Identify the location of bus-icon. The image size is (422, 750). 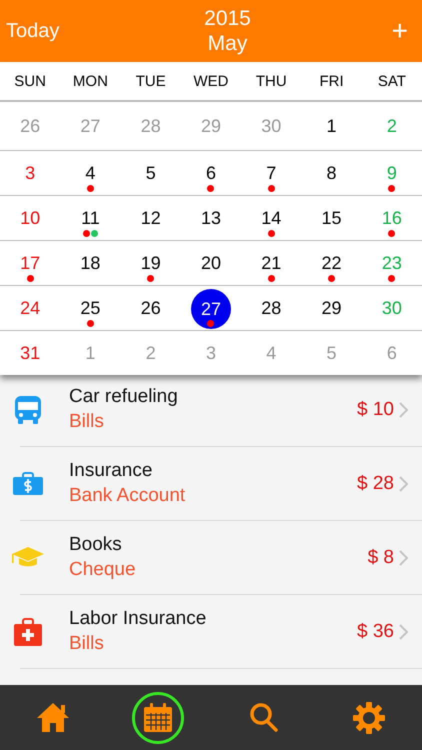
(28, 410).